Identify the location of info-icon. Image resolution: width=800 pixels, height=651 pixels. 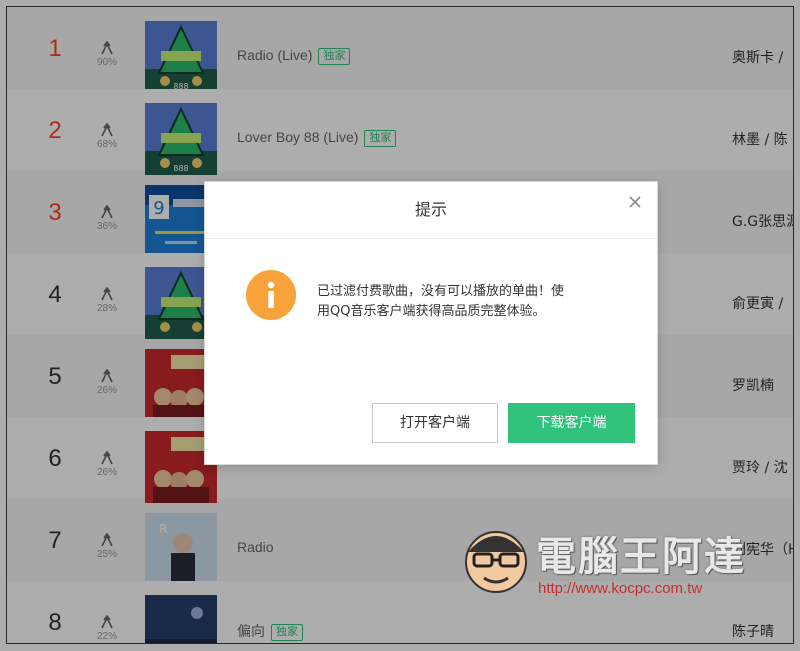
(271, 295).